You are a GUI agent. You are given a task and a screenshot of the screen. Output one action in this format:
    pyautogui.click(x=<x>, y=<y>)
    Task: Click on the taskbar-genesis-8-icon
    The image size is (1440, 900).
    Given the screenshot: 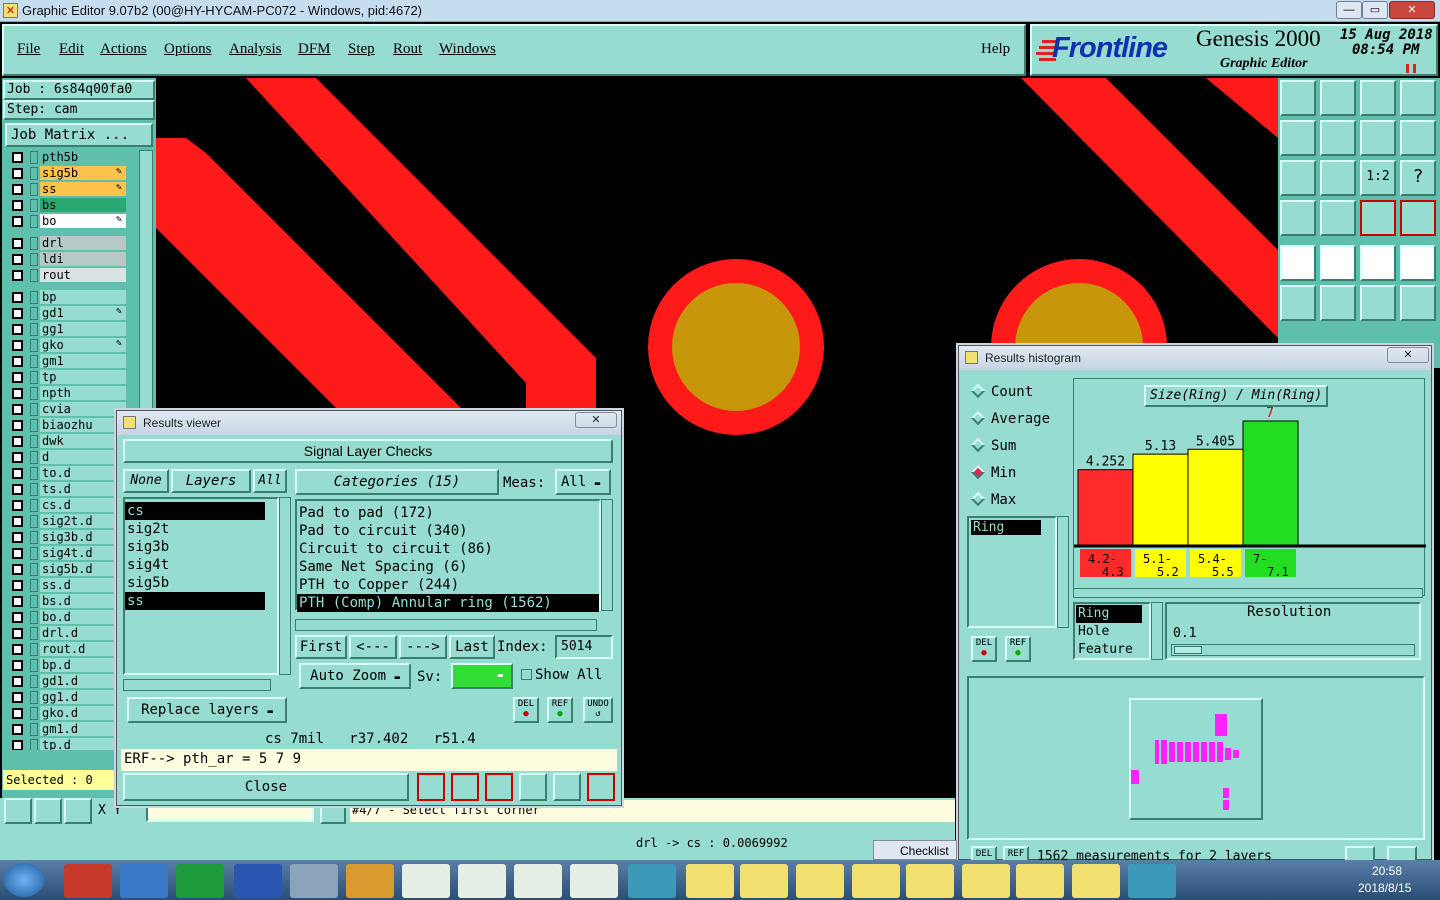 What is the action you would take?
    pyautogui.click(x=1096, y=881)
    